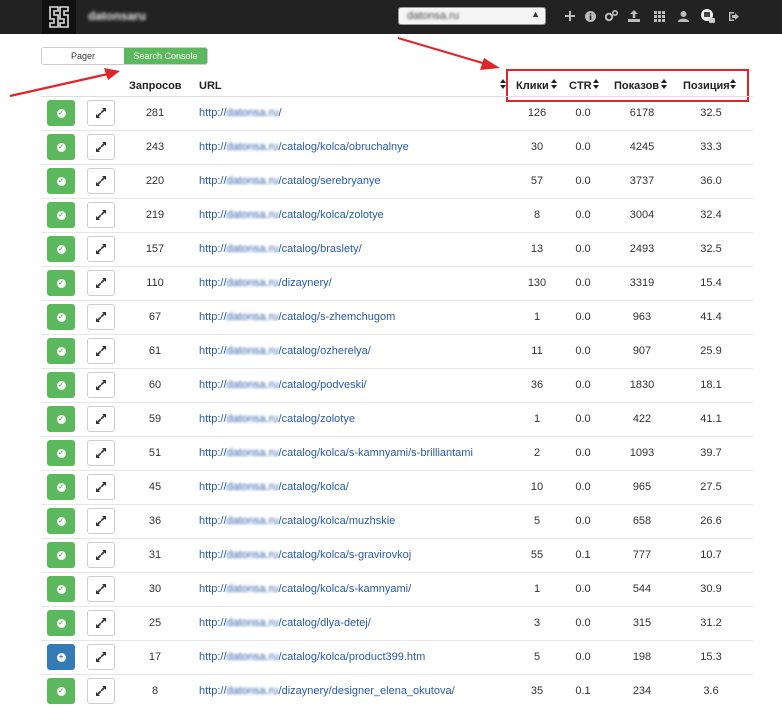 The width and height of the screenshot is (782, 708). I want to click on url-link: http://datonsa.ru/catalog/s-zhemchugom, so click(297, 317).